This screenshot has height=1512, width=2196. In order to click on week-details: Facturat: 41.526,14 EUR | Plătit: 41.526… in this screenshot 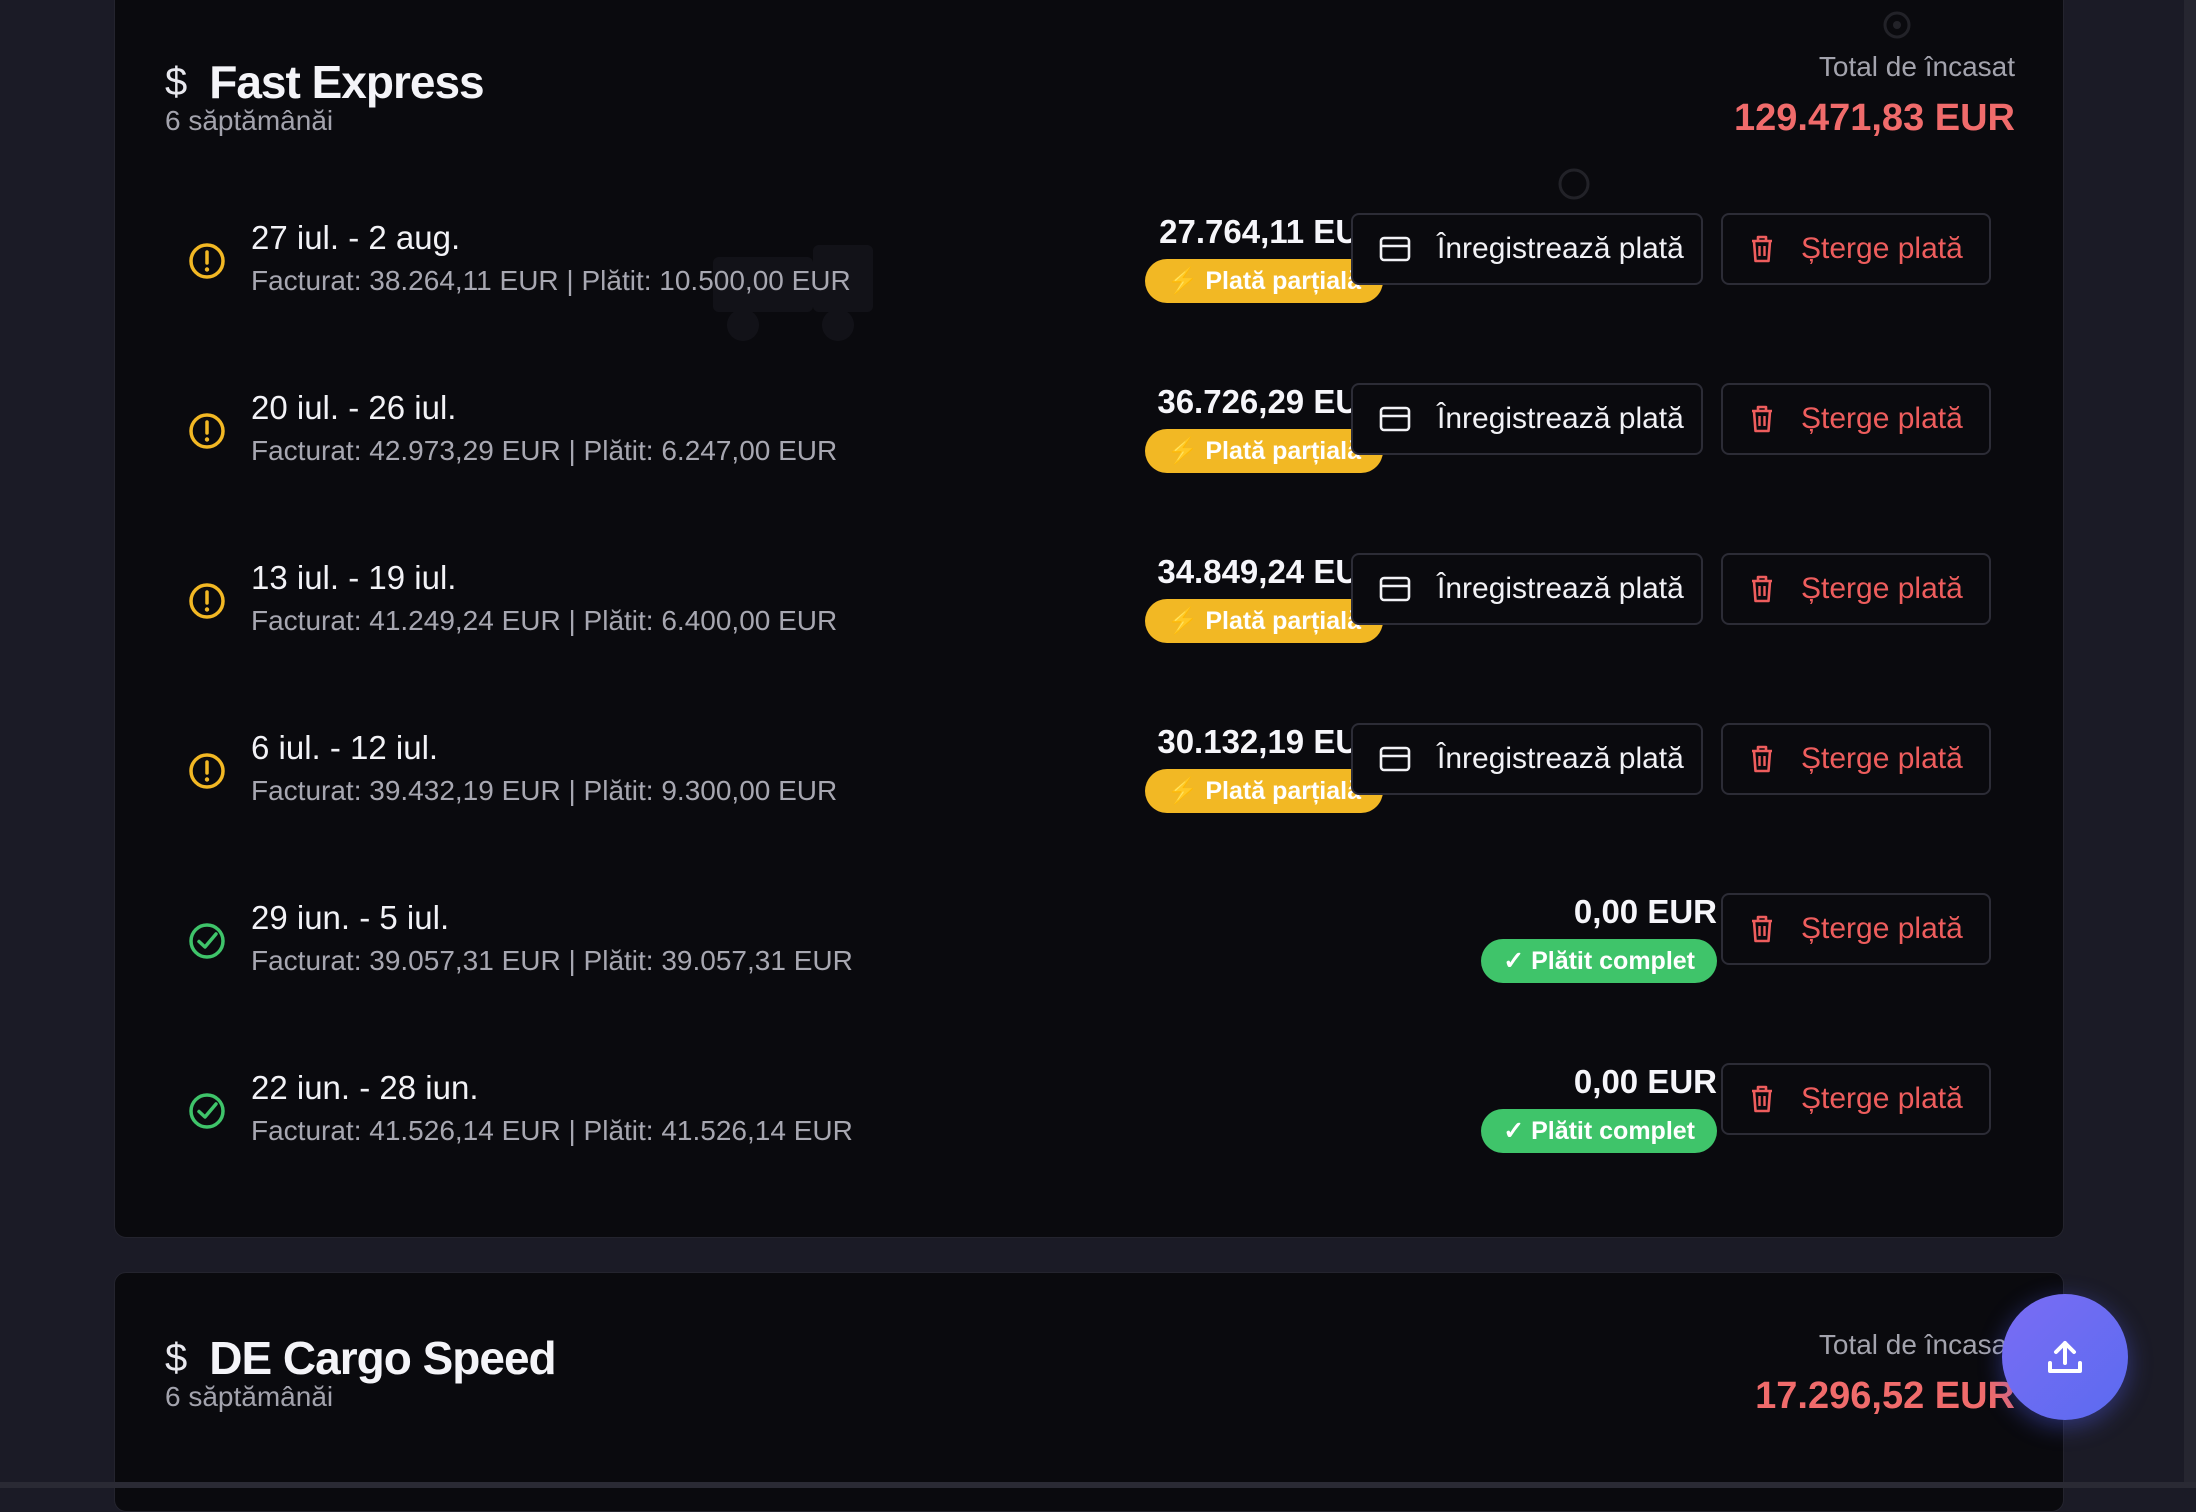, I will do `click(552, 1130)`.